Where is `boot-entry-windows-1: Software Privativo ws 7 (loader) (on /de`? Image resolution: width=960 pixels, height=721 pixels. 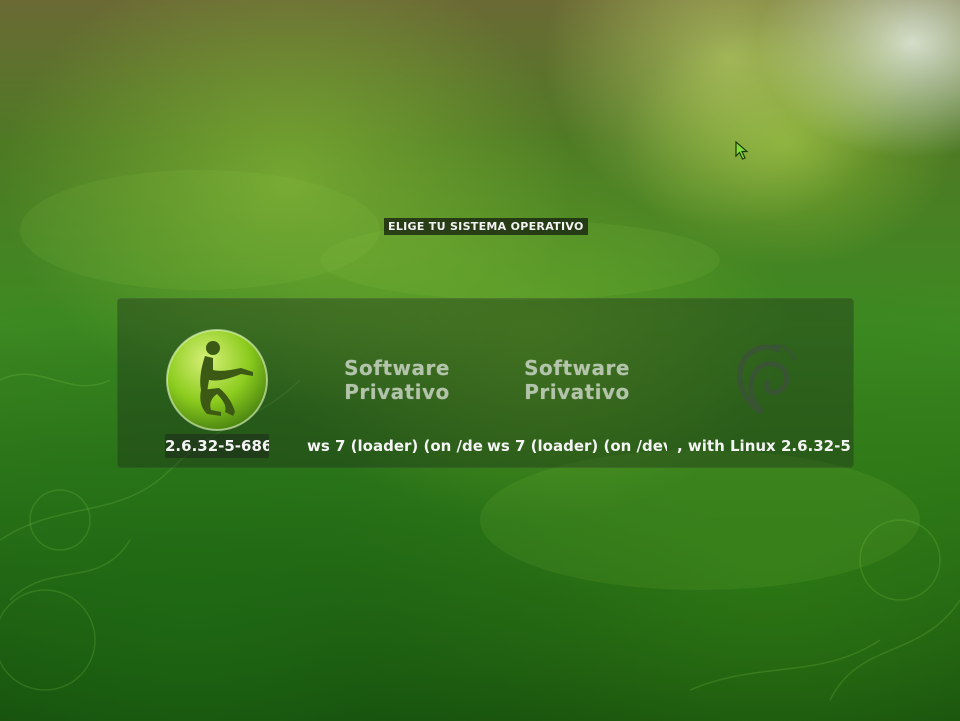 boot-entry-windows-1: Software Privativo ws 7 (loader) (on /de is located at coordinates (397, 393).